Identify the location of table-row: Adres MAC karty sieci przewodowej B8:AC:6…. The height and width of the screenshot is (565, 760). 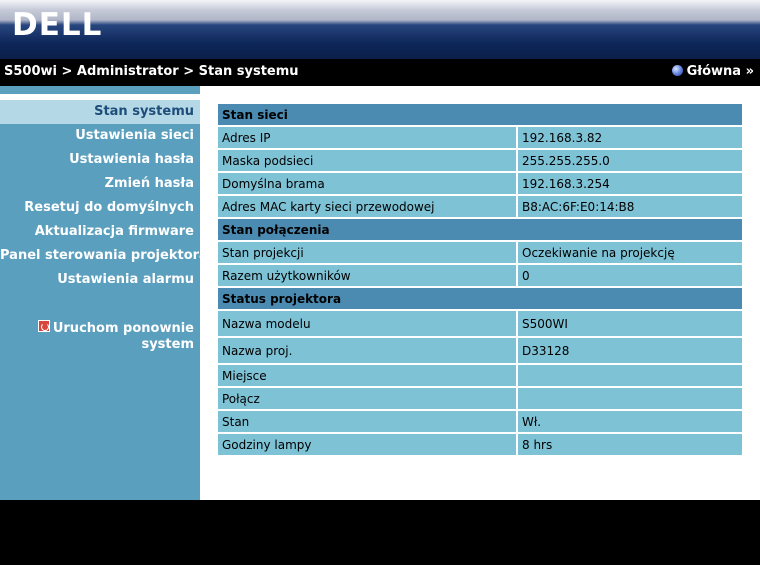
(480, 207).